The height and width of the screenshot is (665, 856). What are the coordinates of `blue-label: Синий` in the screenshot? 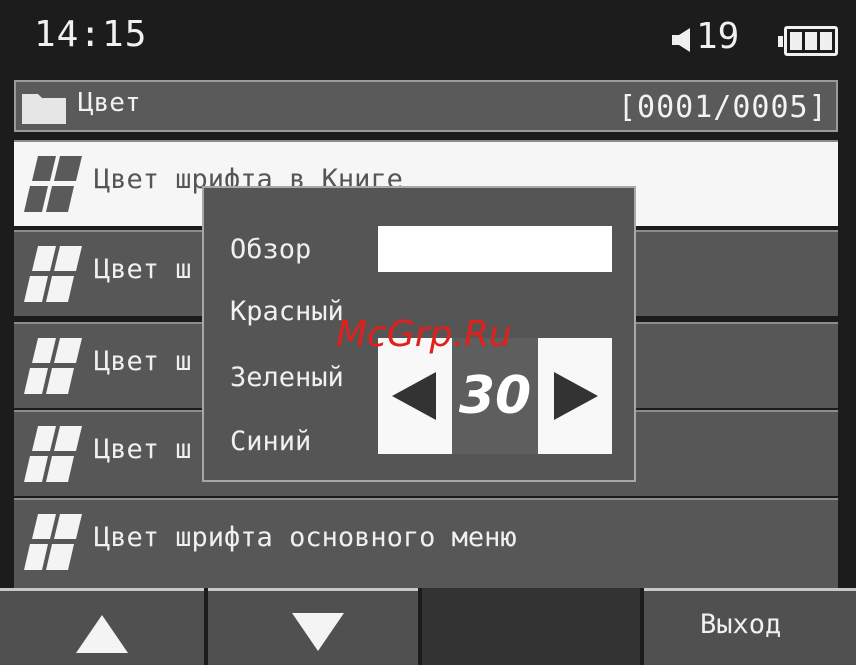 It's located at (270, 441).